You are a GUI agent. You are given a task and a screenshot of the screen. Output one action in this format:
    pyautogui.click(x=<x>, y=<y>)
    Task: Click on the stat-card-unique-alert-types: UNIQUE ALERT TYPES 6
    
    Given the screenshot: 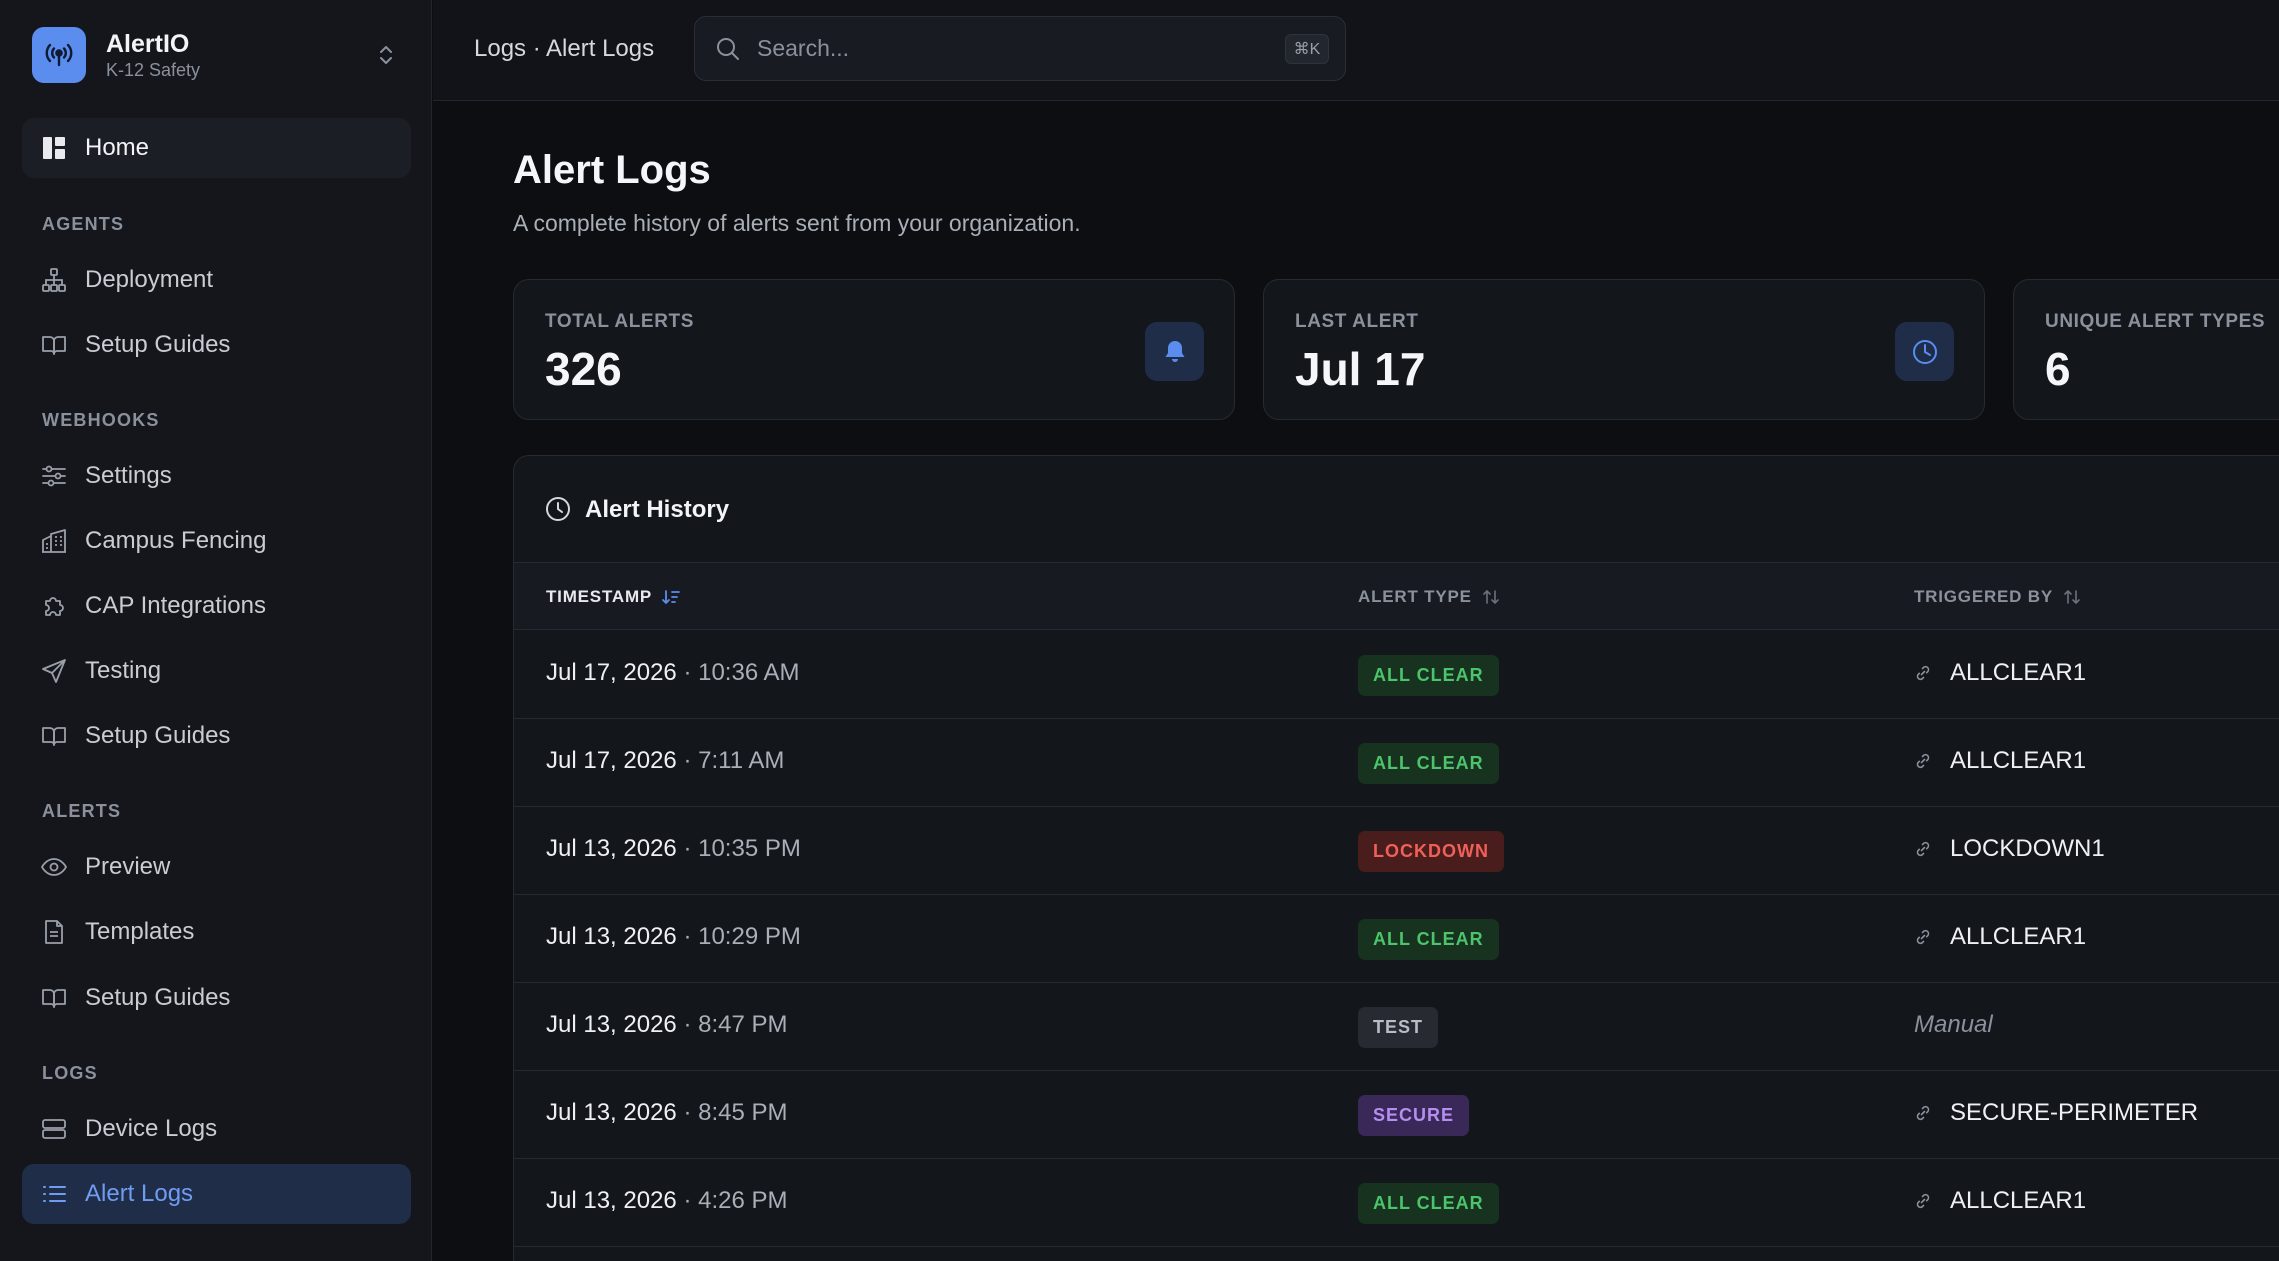 What is the action you would take?
    pyautogui.click(x=2146, y=349)
    